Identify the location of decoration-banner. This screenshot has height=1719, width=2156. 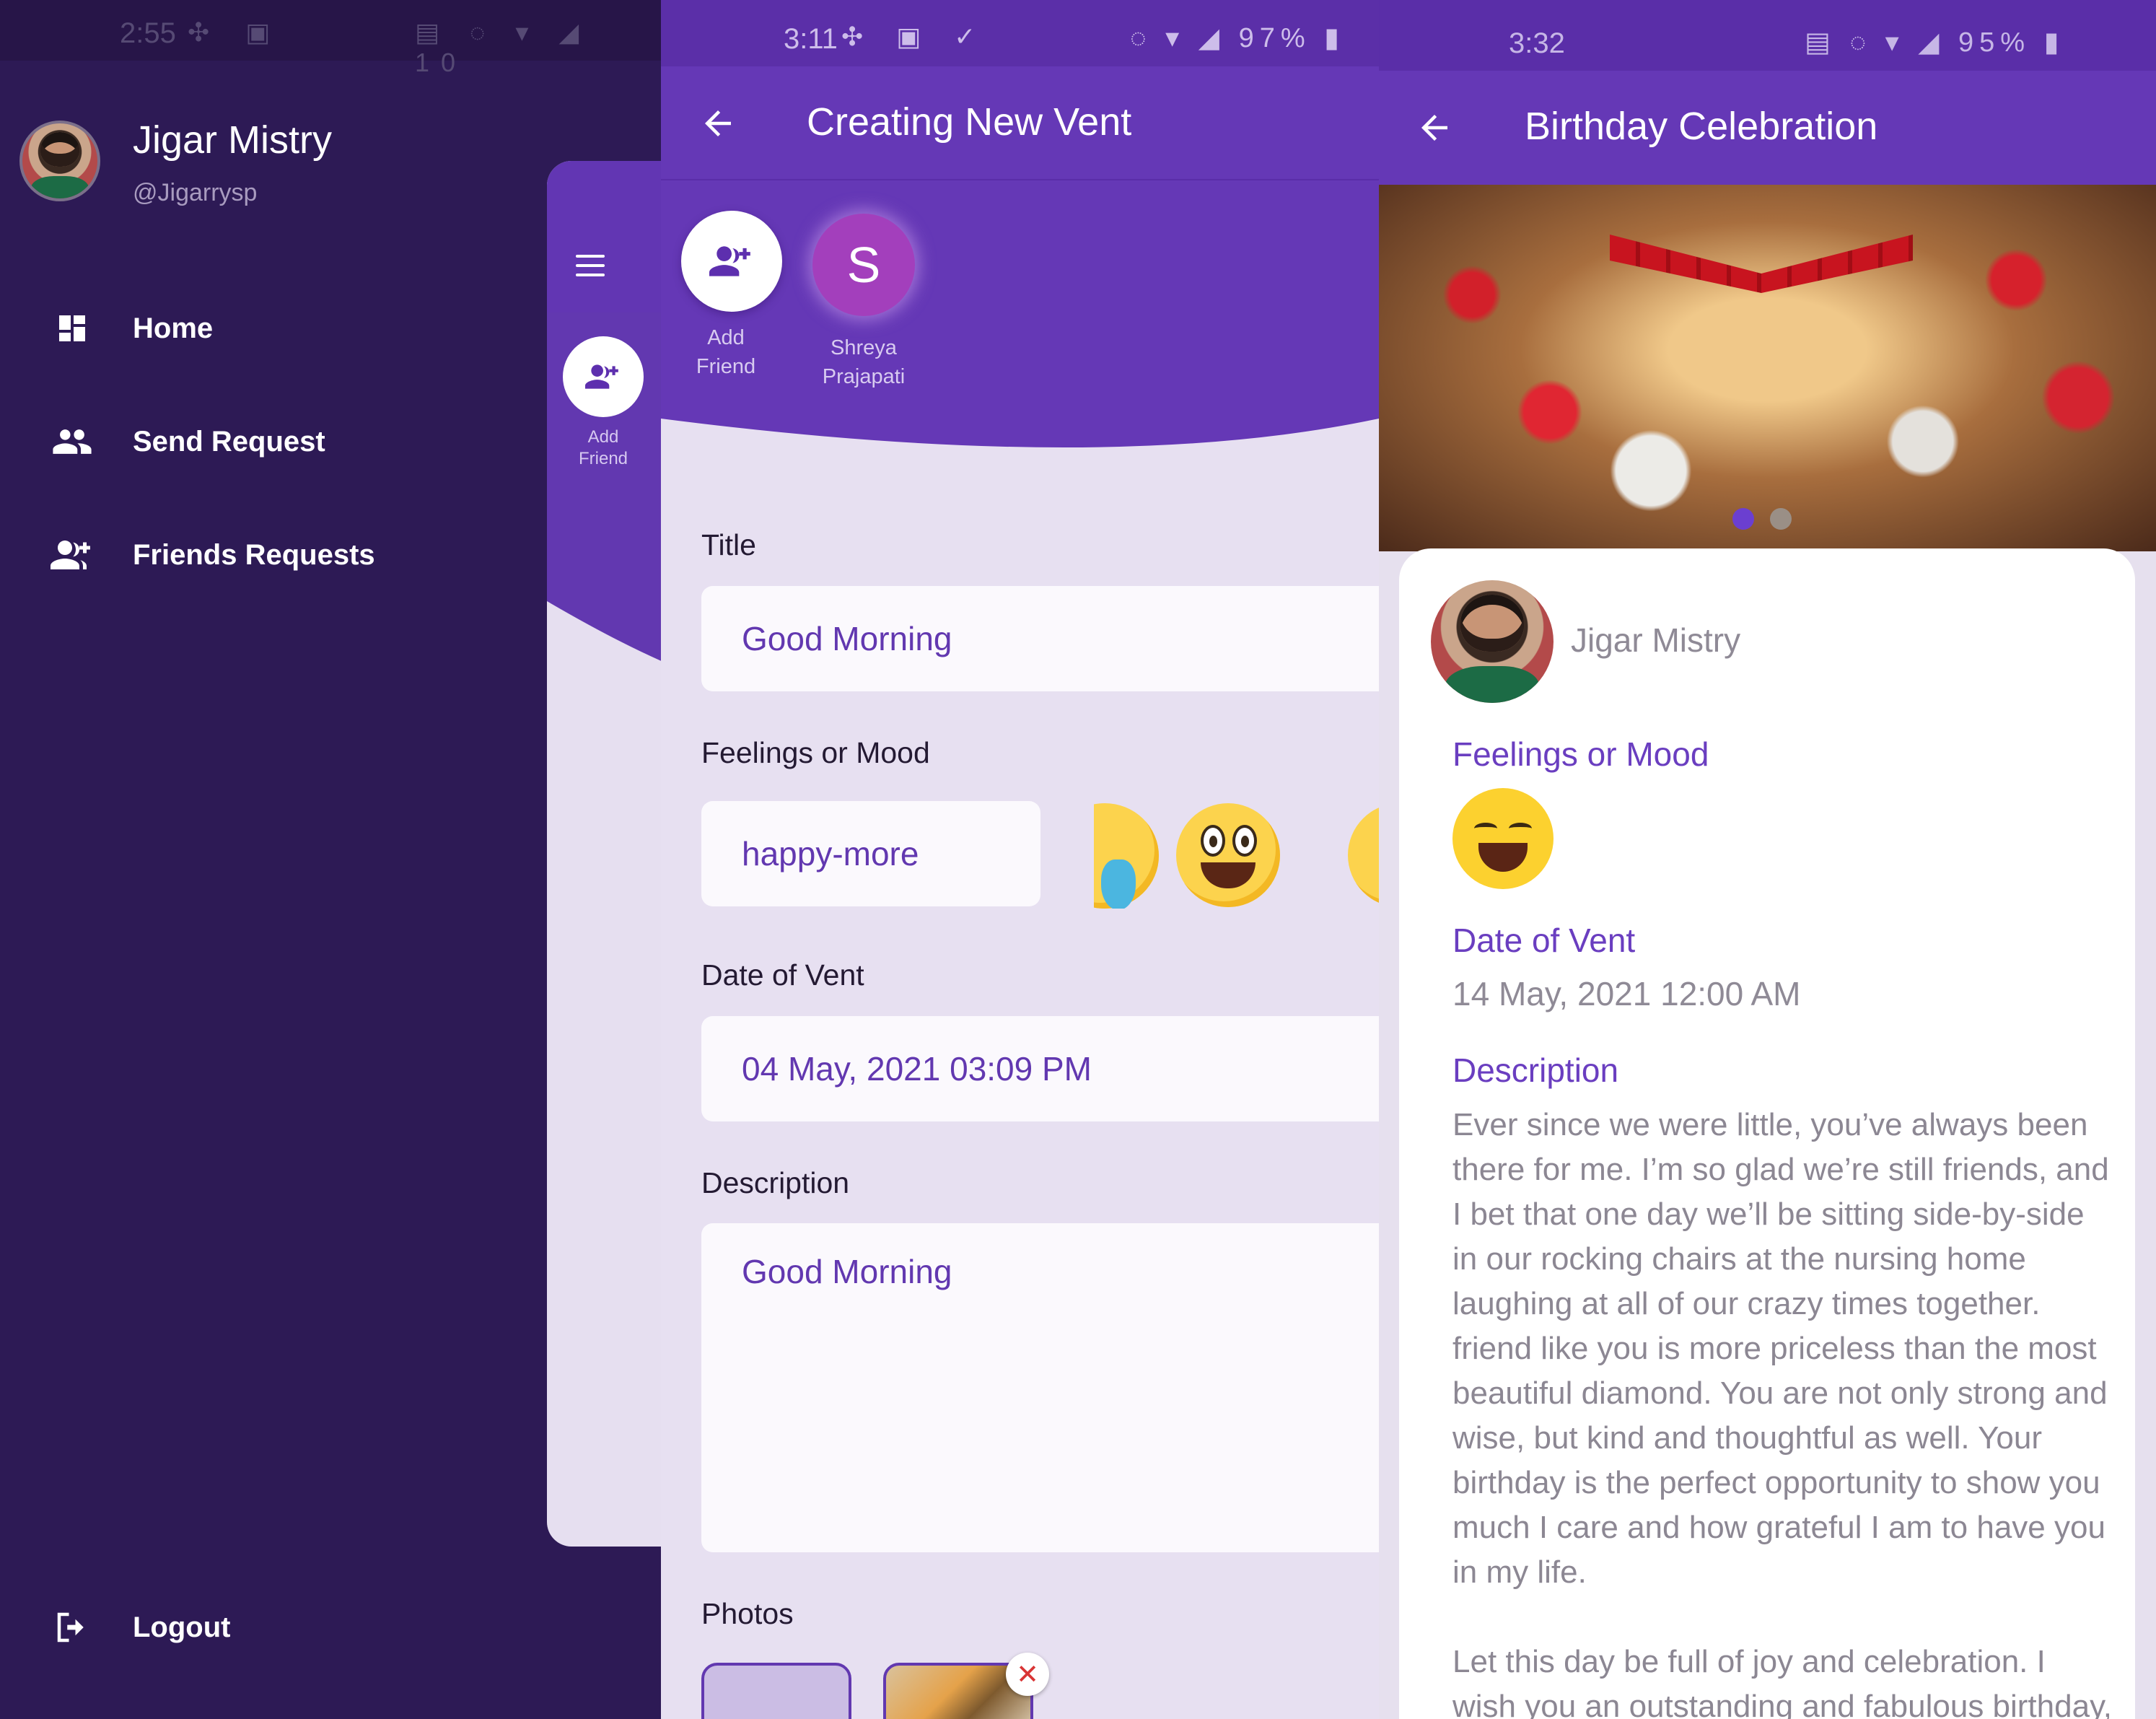
(1761, 264).